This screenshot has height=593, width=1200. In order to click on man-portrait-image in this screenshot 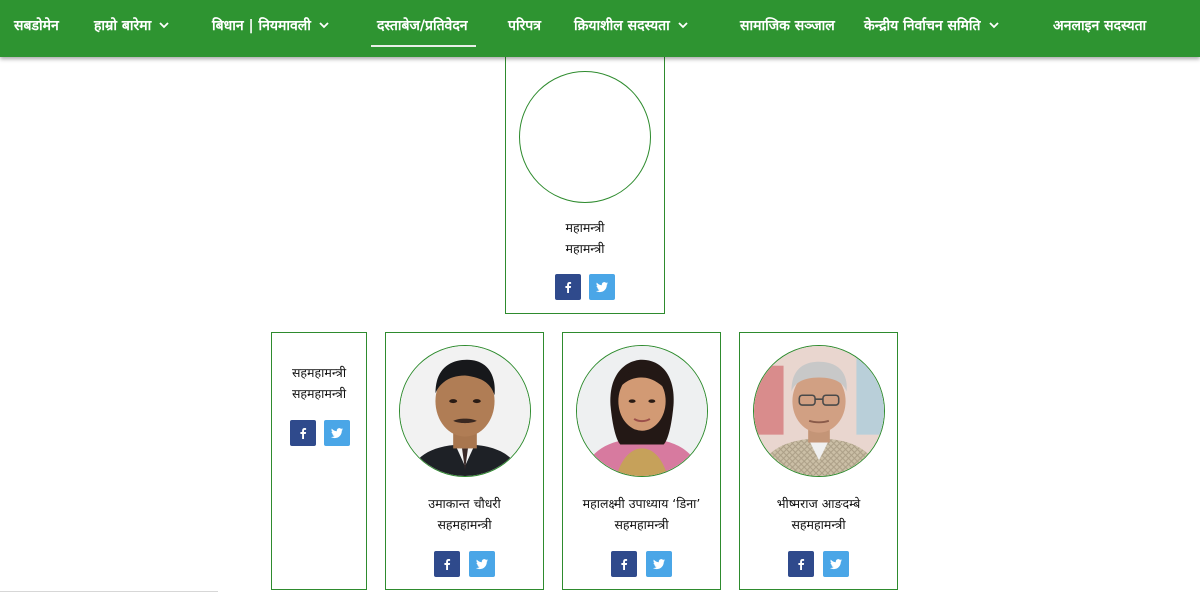, I will do `click(465, 411)`.